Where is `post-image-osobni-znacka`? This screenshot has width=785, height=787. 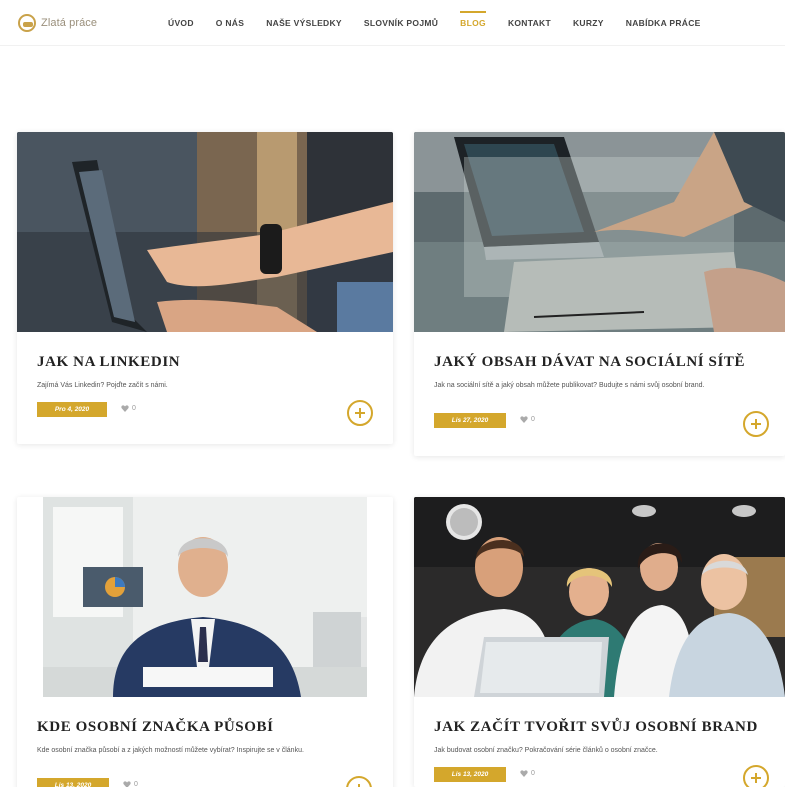 post-image-osobni-znacka is located at coordinates (205, 597).